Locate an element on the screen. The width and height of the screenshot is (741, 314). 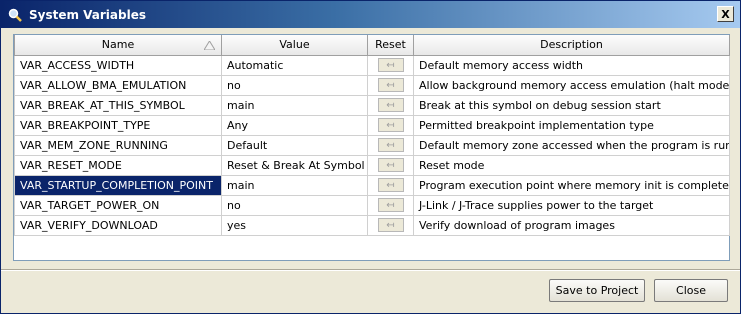
title-bar: System Variables X is located at coordinates (370, 14).